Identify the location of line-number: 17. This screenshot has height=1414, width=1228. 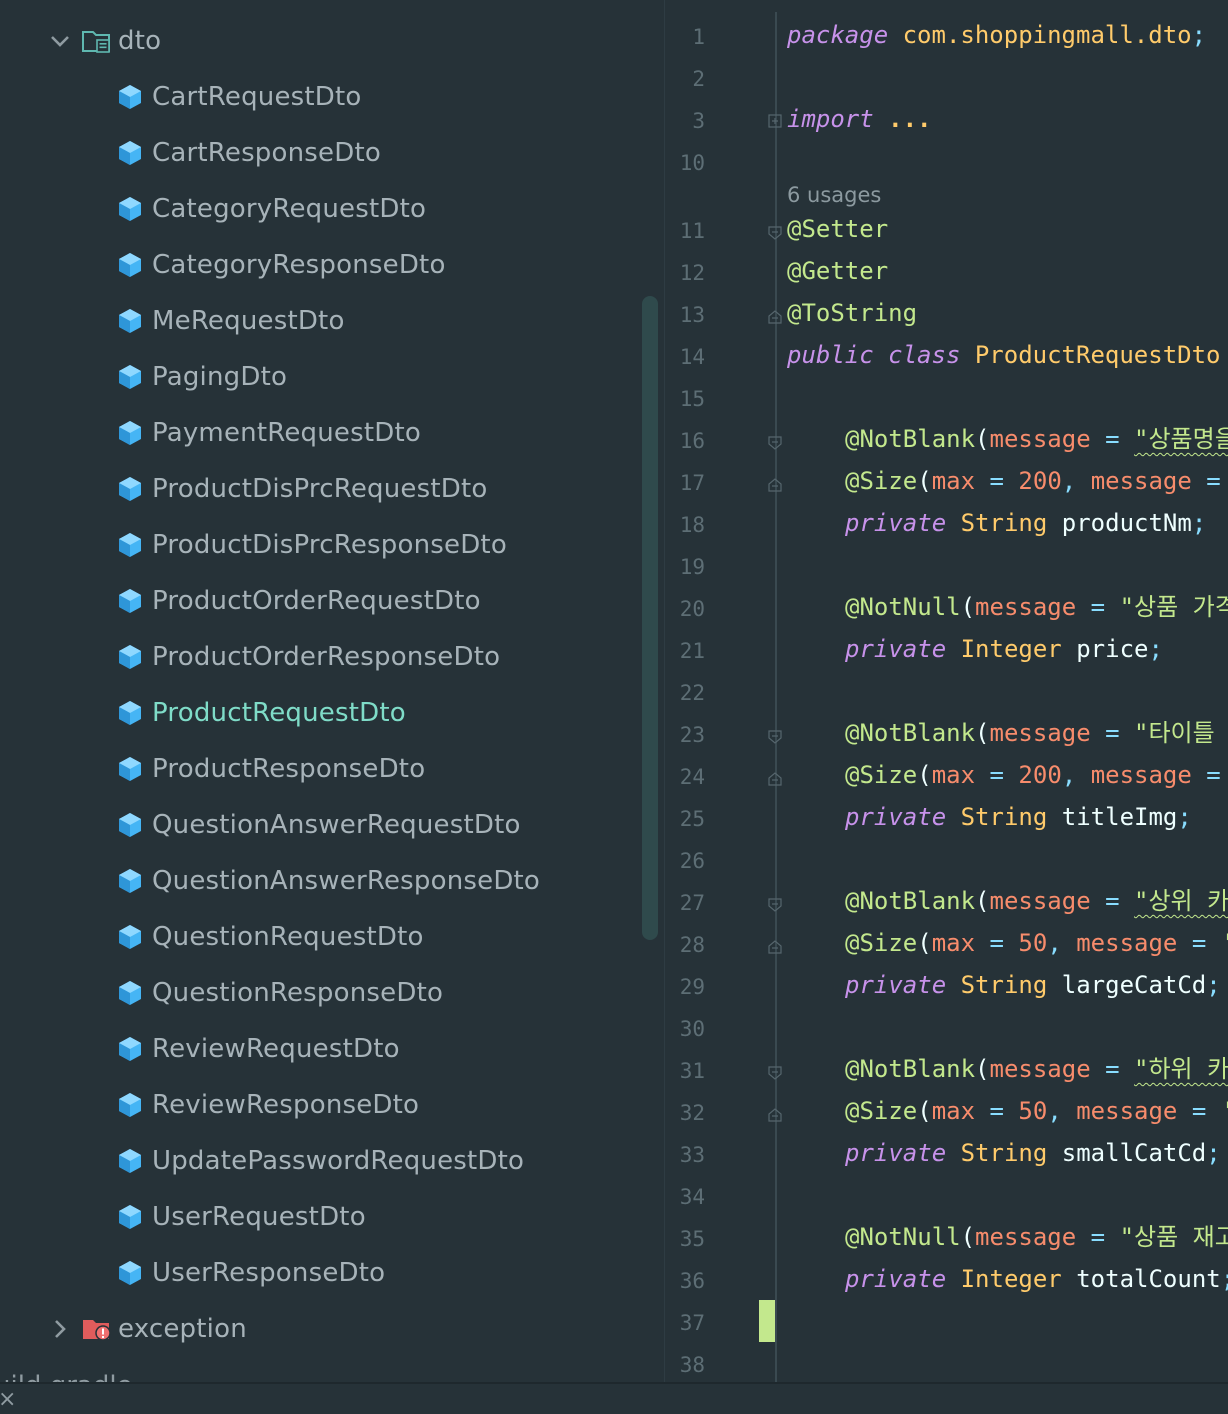
(685, 483).